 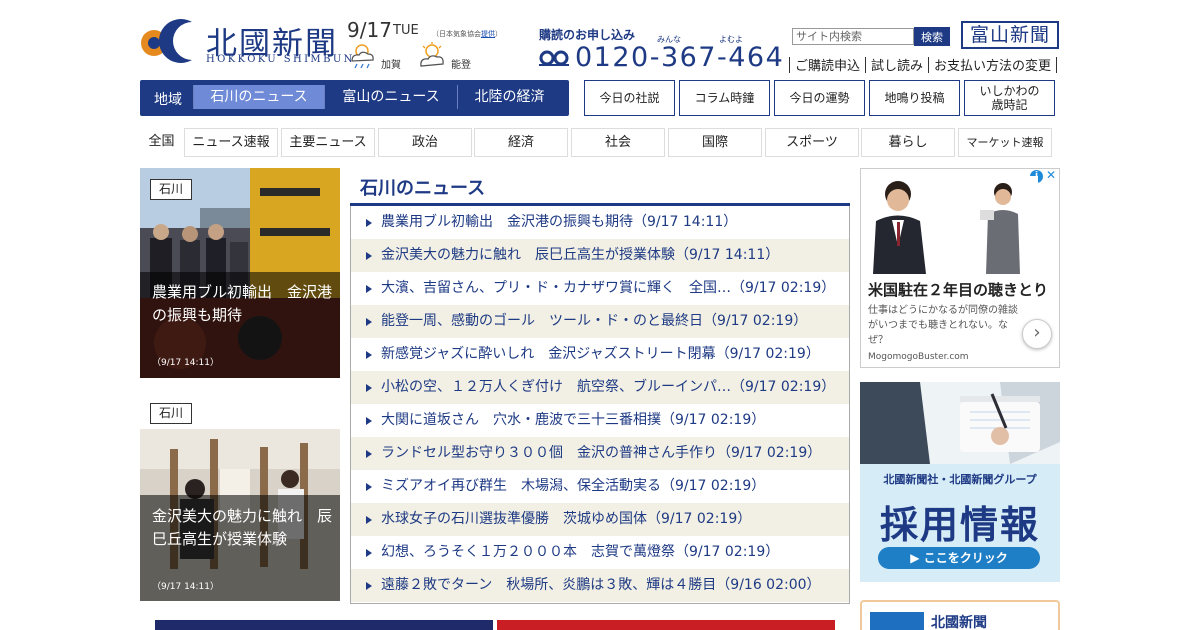 I want to click on link-subscribe: ご購読申込, so click(x=827, y=65).